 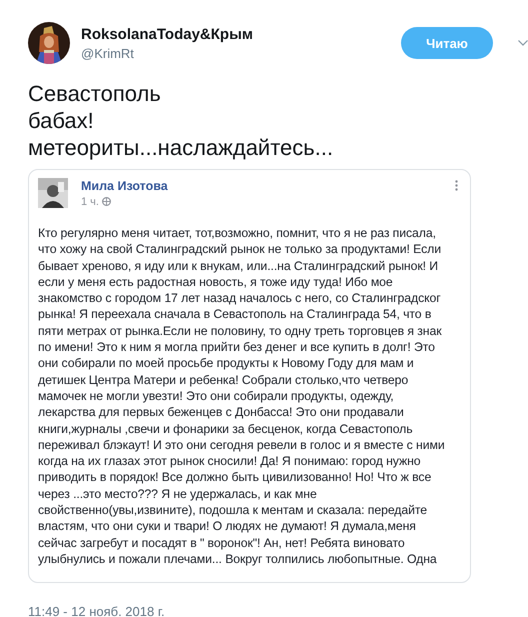 What do you see at coordinates (61, 120) in the screenshot?
I see `tweet-text: бабах!` at bounding box center [61, 120].